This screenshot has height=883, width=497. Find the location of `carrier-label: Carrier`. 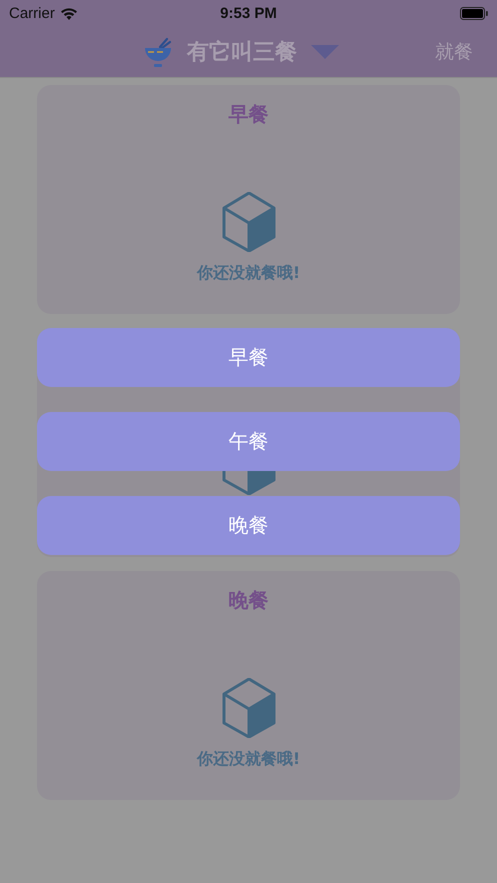

carrier-label: Carrier is located at coordinates (32, 13).